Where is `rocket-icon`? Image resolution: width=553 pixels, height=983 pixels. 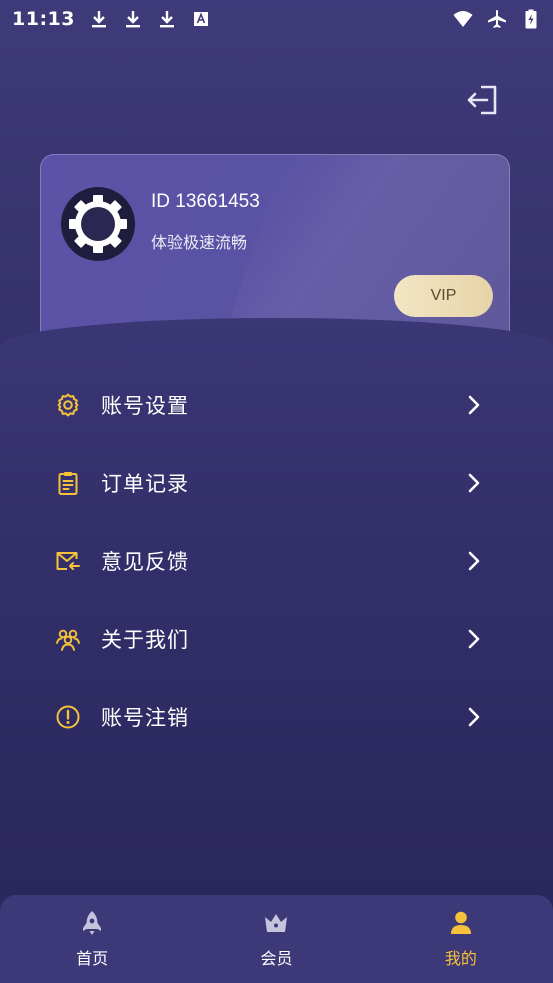 rocket-icon is located at coordinates (92, 923).